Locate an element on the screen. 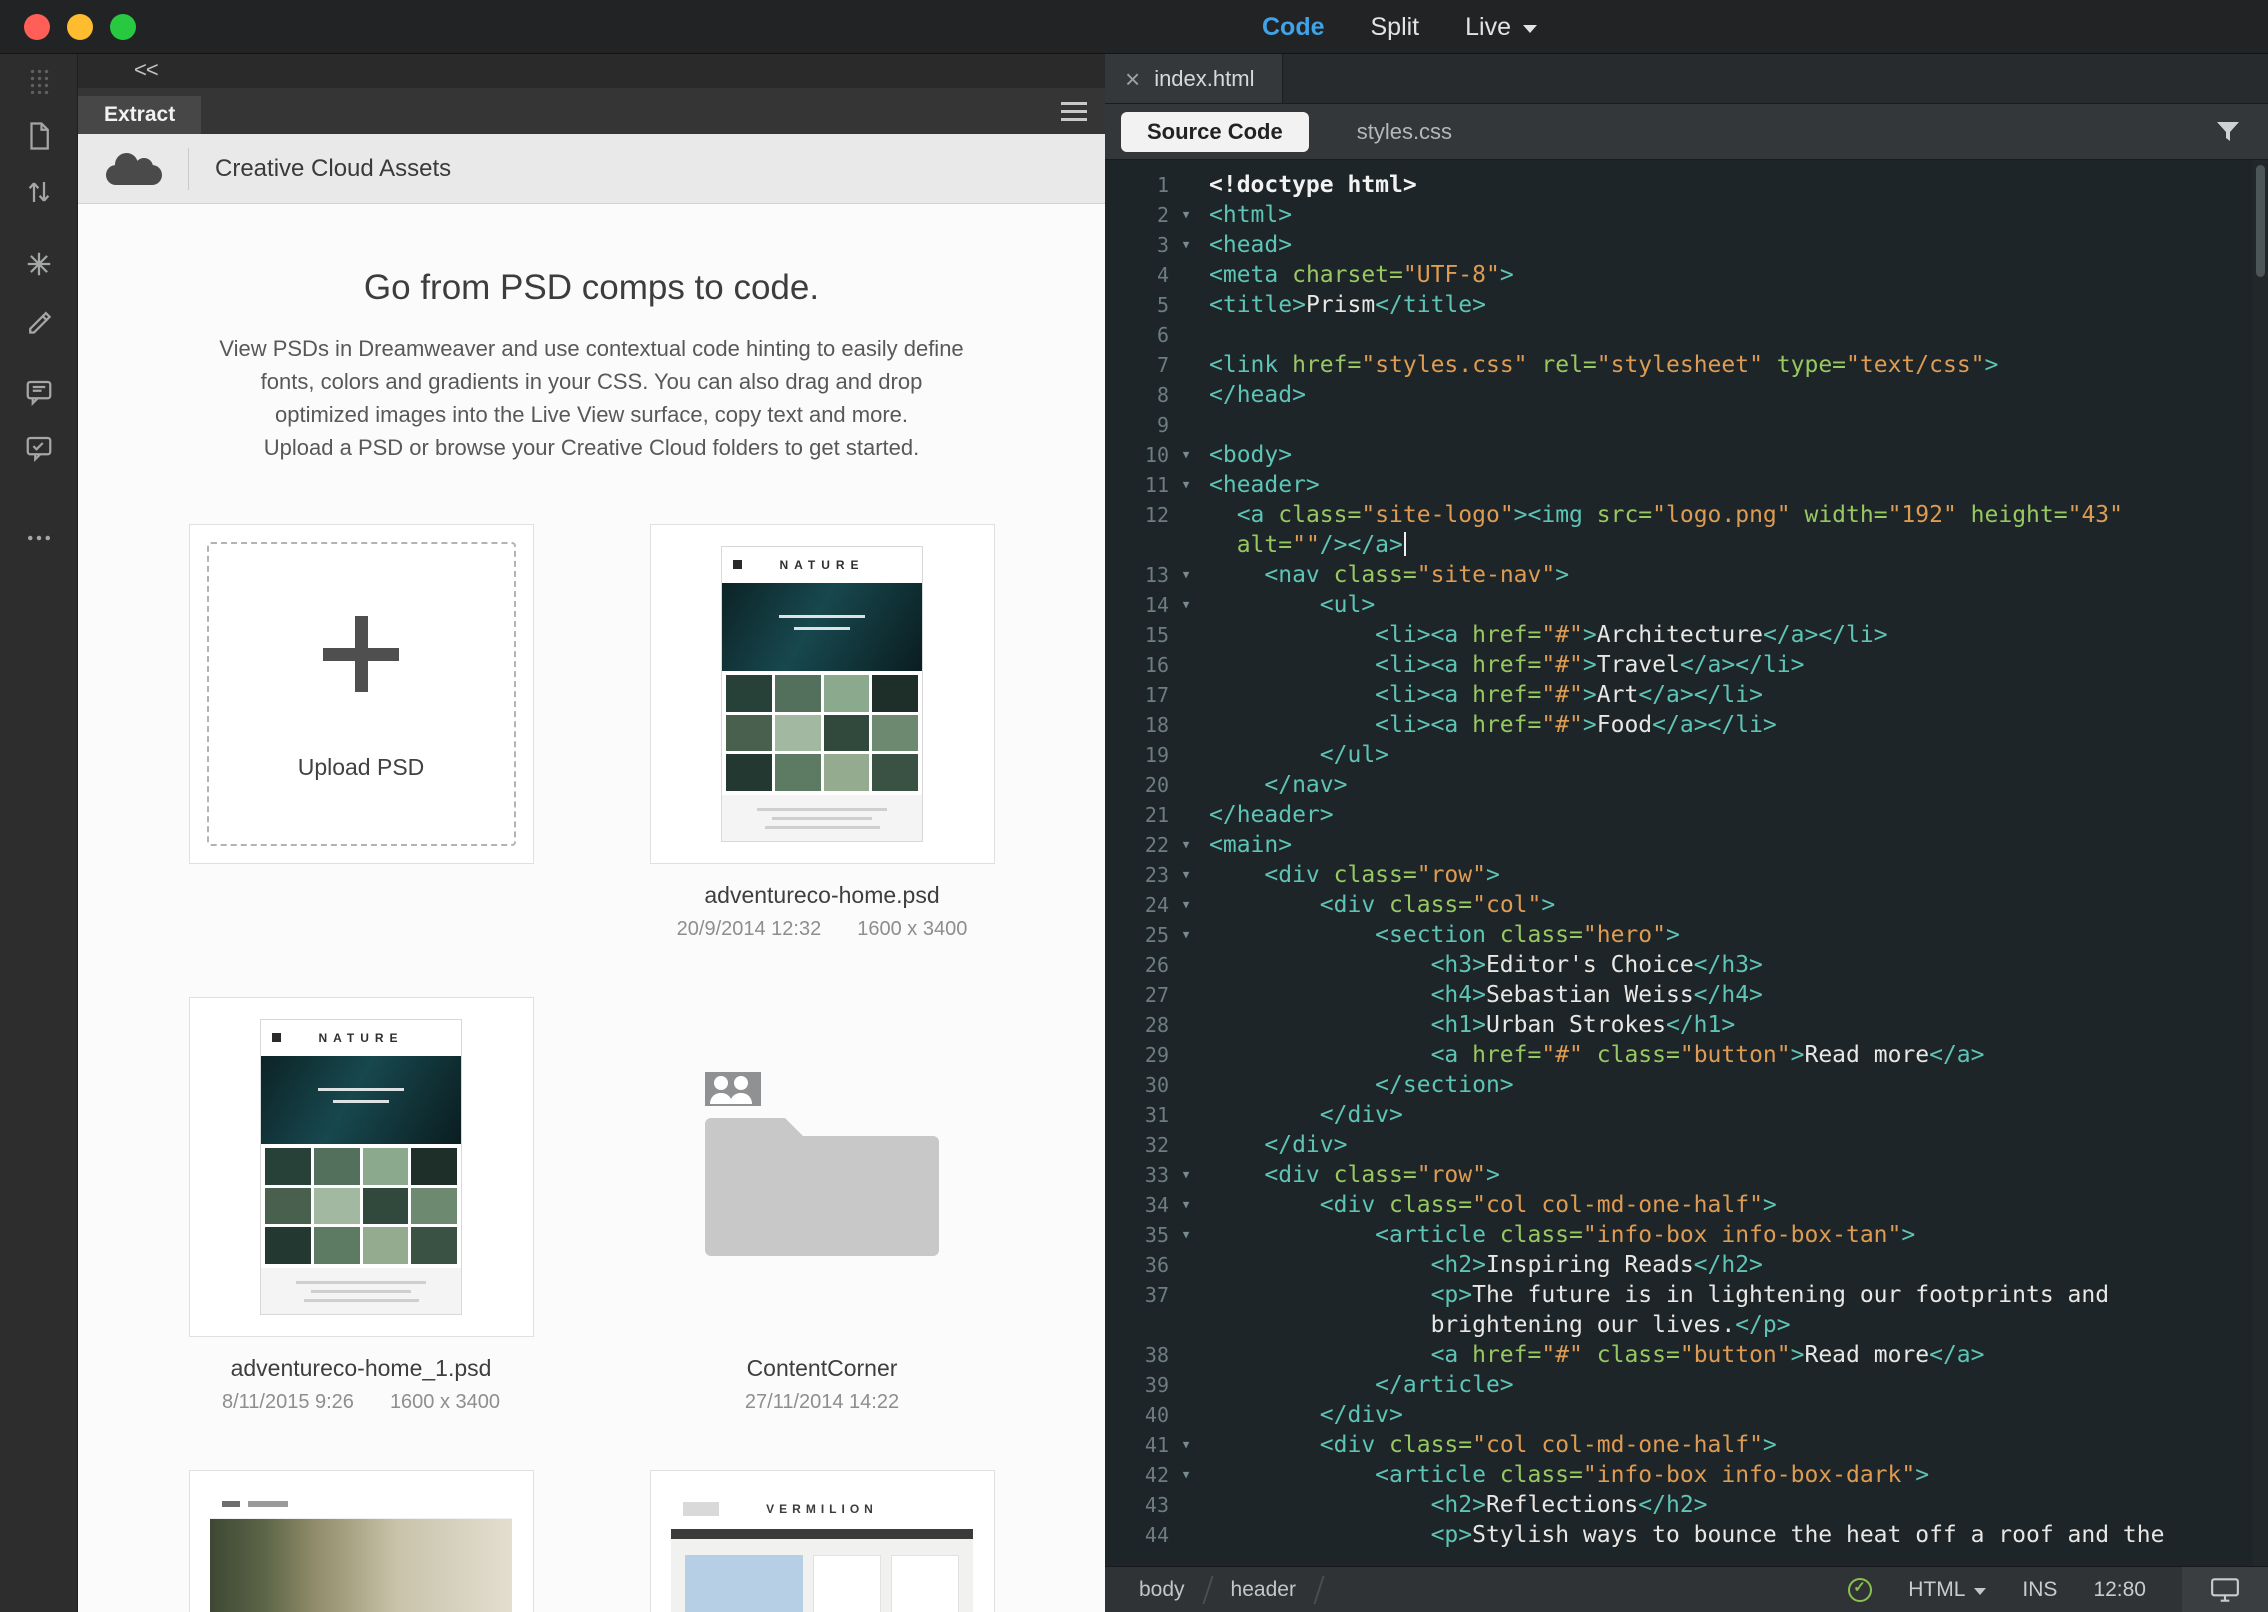 This screenshot has height=1612, width=2268. code-line: 25 ▼ <section class="hero"> is located at coordinates (1686, 935).